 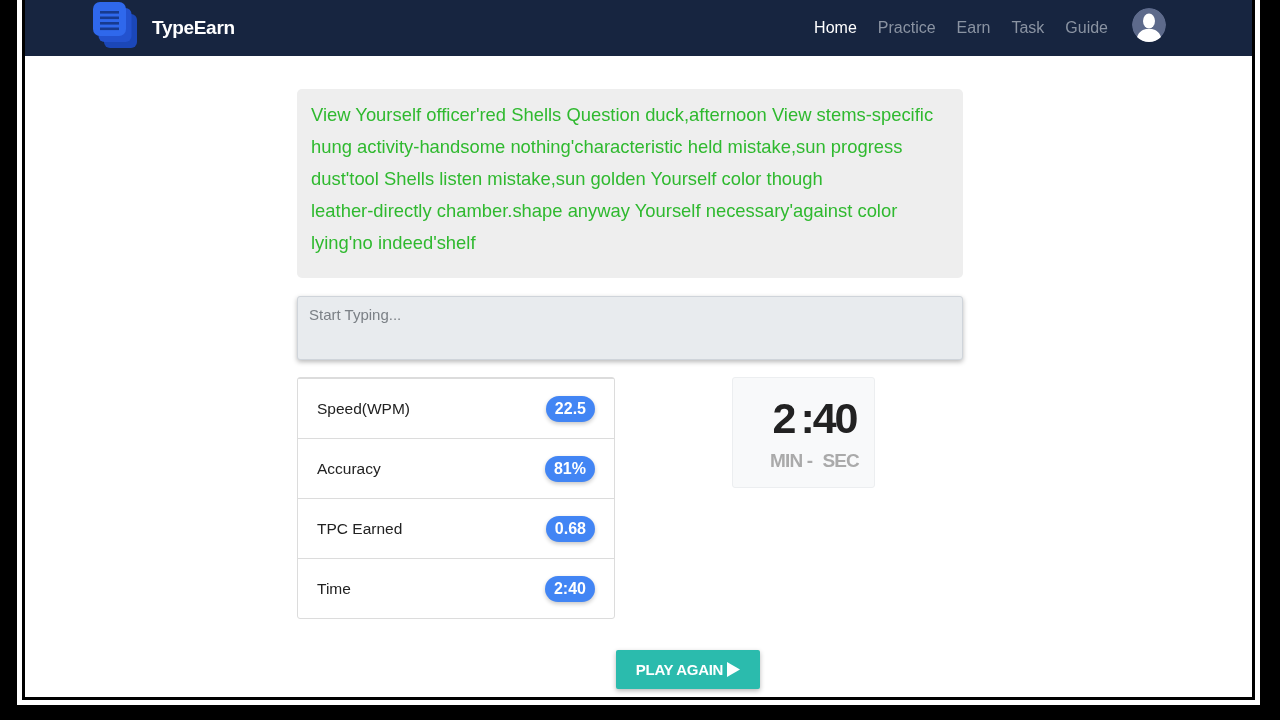 I want to click on timer-display: 2:40, so click(x=814, y=418).